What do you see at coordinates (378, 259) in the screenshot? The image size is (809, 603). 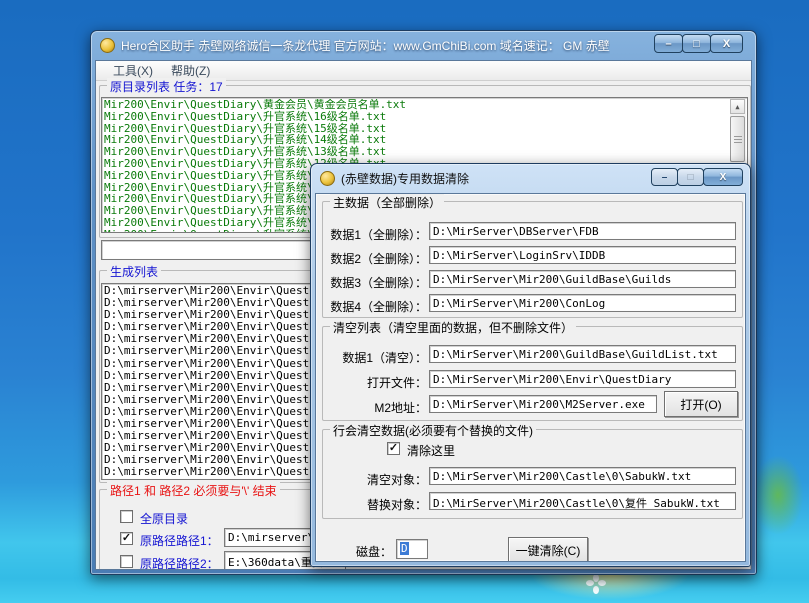 I see `data2-delete-label: 数据2（全删除）：` at bounding box center [378, 259].